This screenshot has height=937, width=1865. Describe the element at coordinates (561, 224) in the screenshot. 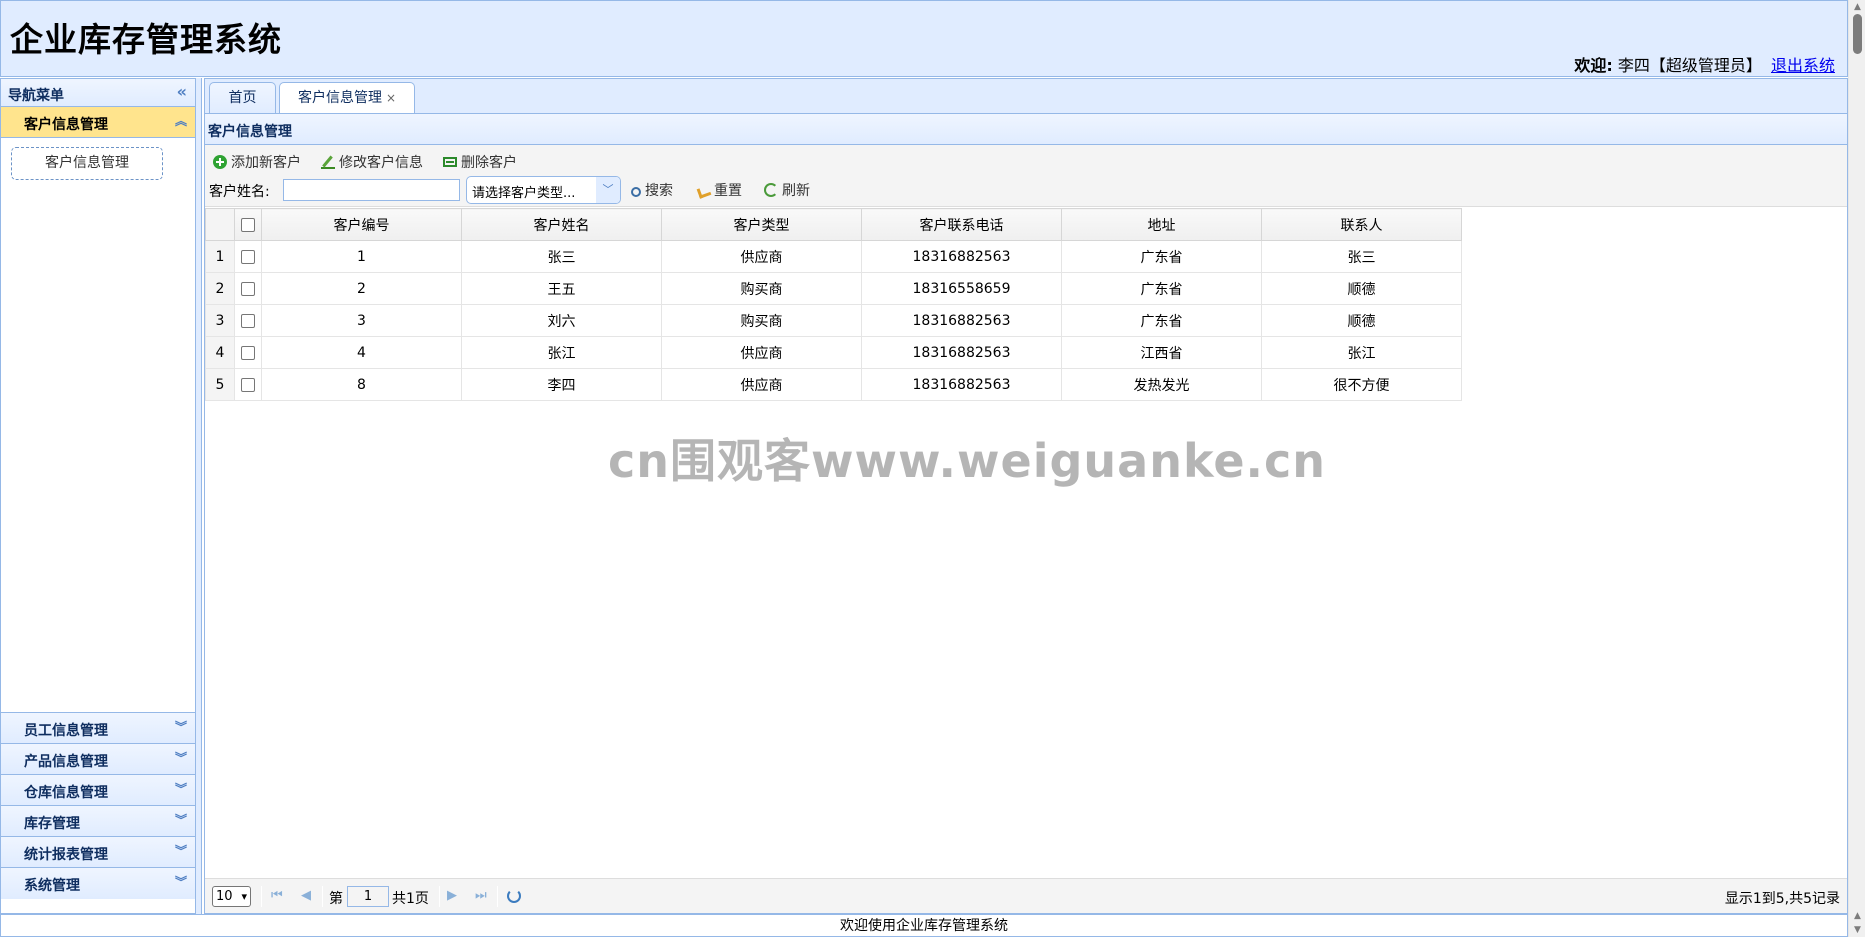

I see `column-header: 客户姓名` at that location.